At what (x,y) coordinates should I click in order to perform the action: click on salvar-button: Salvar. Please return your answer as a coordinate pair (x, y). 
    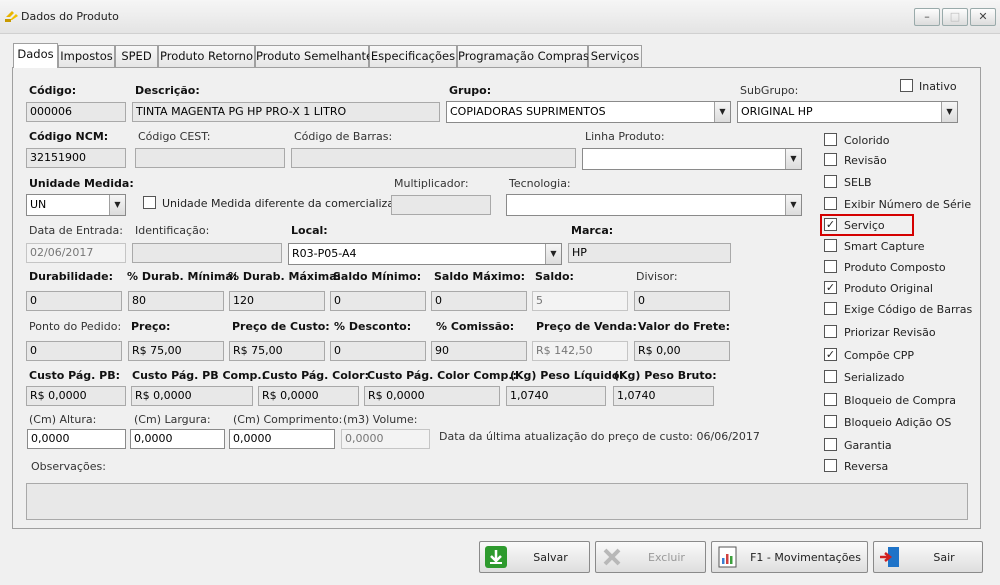
    Looking at the image, I should click on (534, 557).